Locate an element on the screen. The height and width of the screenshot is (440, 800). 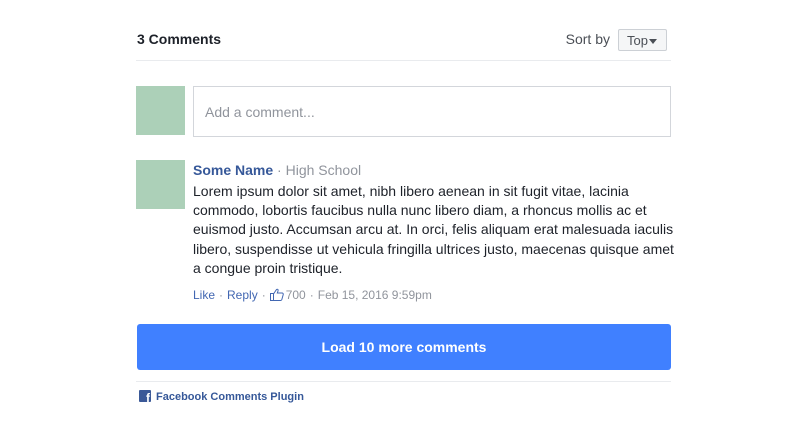
avatar is located at coordinates (160, 110).